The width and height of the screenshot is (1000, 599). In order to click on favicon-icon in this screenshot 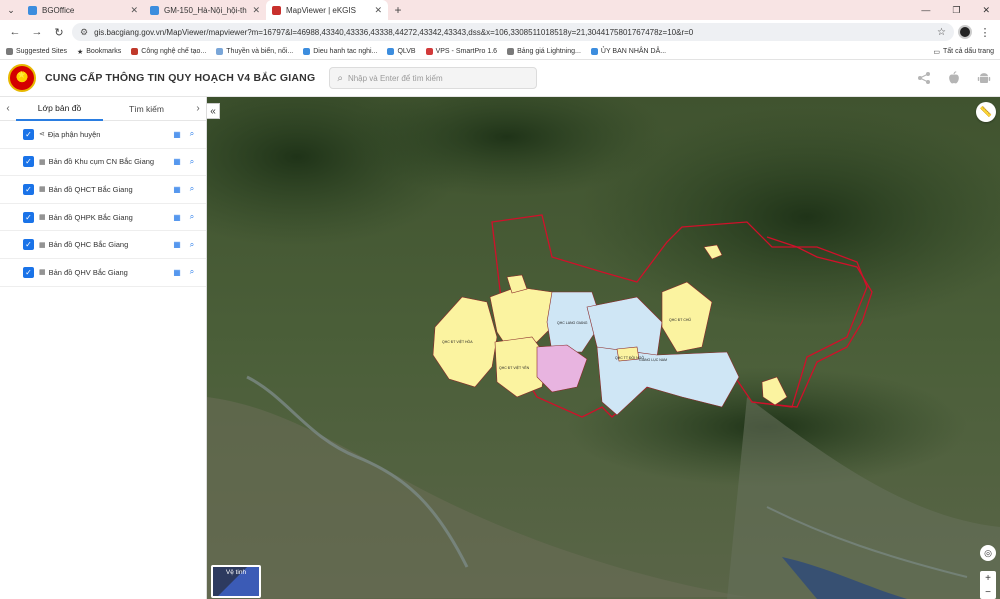, I will do `click(429, 51)`.